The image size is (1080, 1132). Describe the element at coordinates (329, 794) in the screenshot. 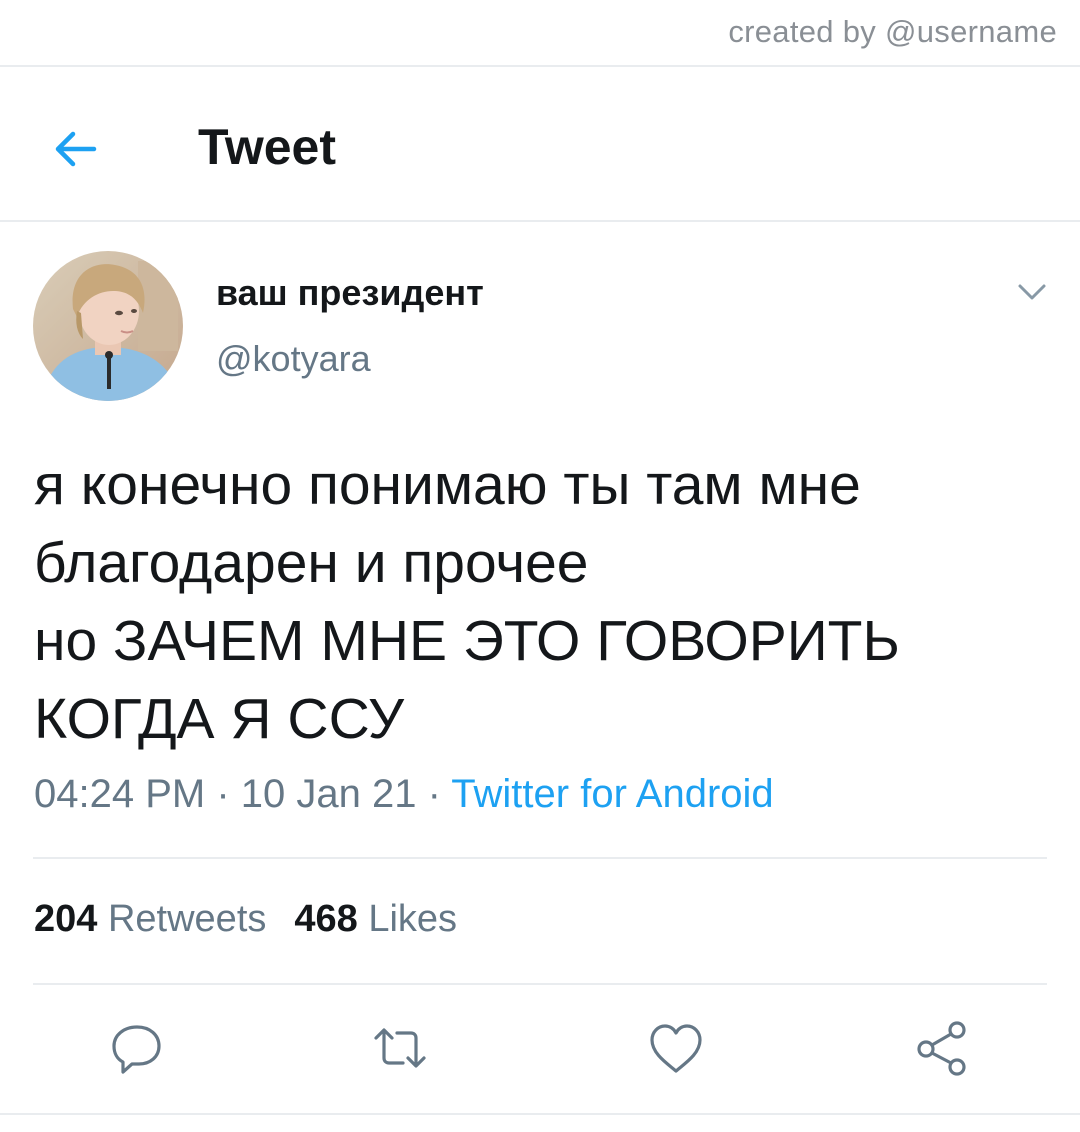

I see `tweet-date: 10 Jan 21` at that location.